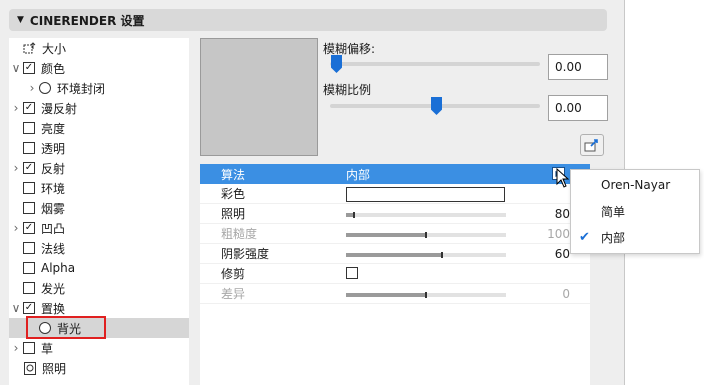  Describe the element at coordinates (29, 48) in the screenshot. I see `resize-icon` at that location.